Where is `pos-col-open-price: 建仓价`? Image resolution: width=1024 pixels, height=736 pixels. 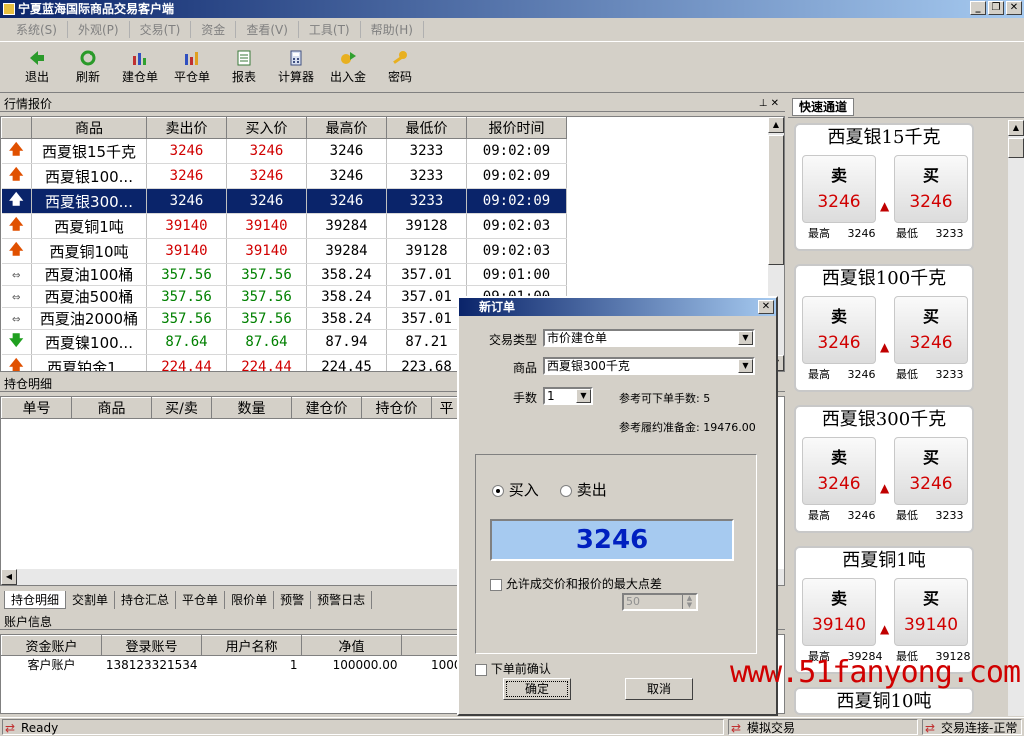
pos-col-open-price: 建仓价 is located at coordinates (326, 408).